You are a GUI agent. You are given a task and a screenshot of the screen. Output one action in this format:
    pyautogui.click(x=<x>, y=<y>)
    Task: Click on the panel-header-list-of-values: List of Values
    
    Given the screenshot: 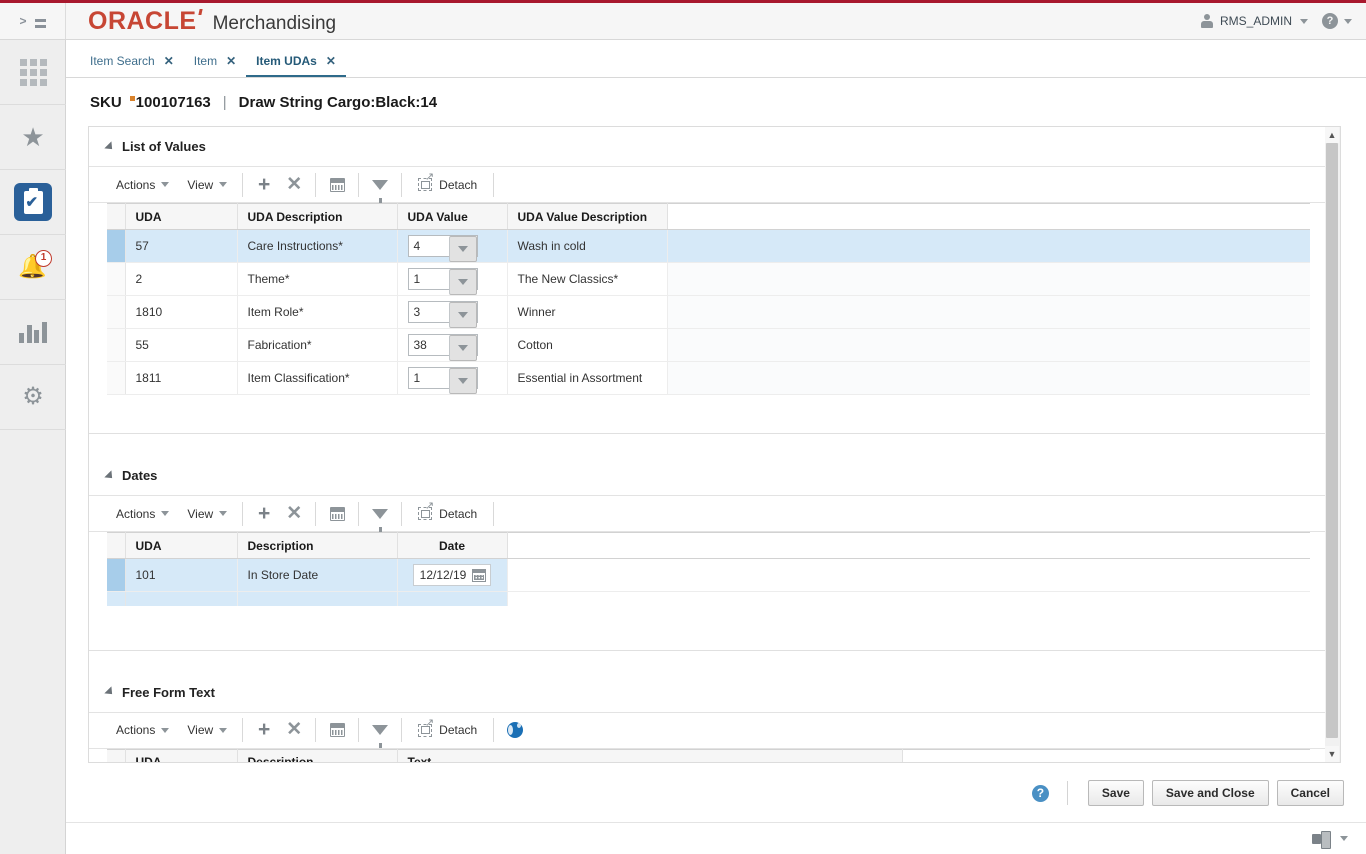 What is the action you would take?
    pyautogui.click(x=711, y=147)
    